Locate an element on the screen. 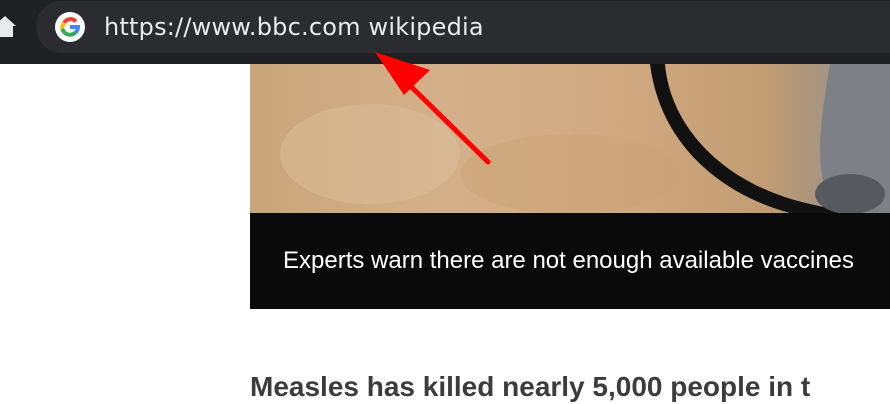 Image resolution: width=890 pixels, height=404 pixels. red-arrow-icon is located at coordinates (430, 107).